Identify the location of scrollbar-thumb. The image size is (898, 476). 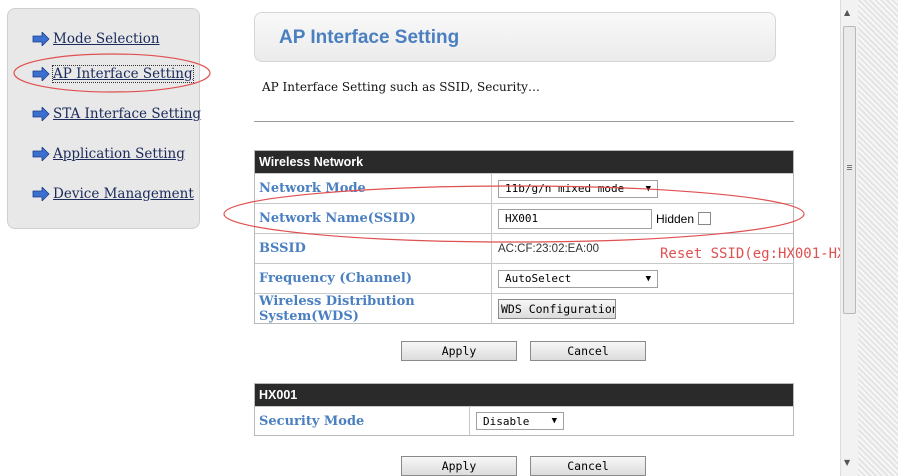
(849, 170).